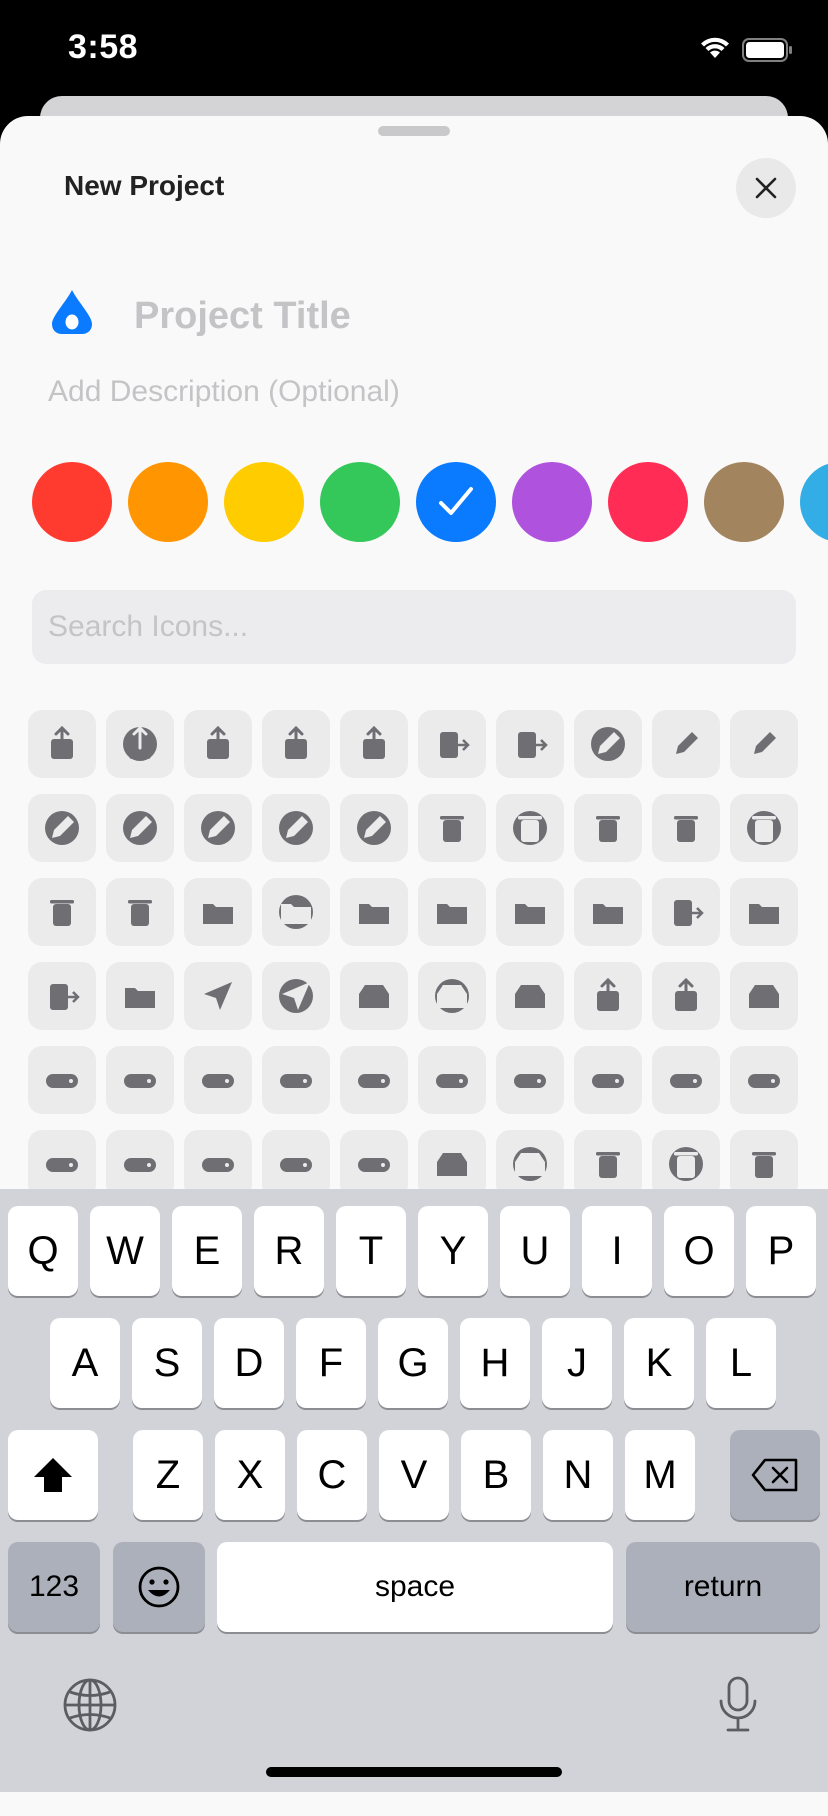 This screenshot has height=1816, width=828. I want to click on key-p: P, so click(781, 1251).